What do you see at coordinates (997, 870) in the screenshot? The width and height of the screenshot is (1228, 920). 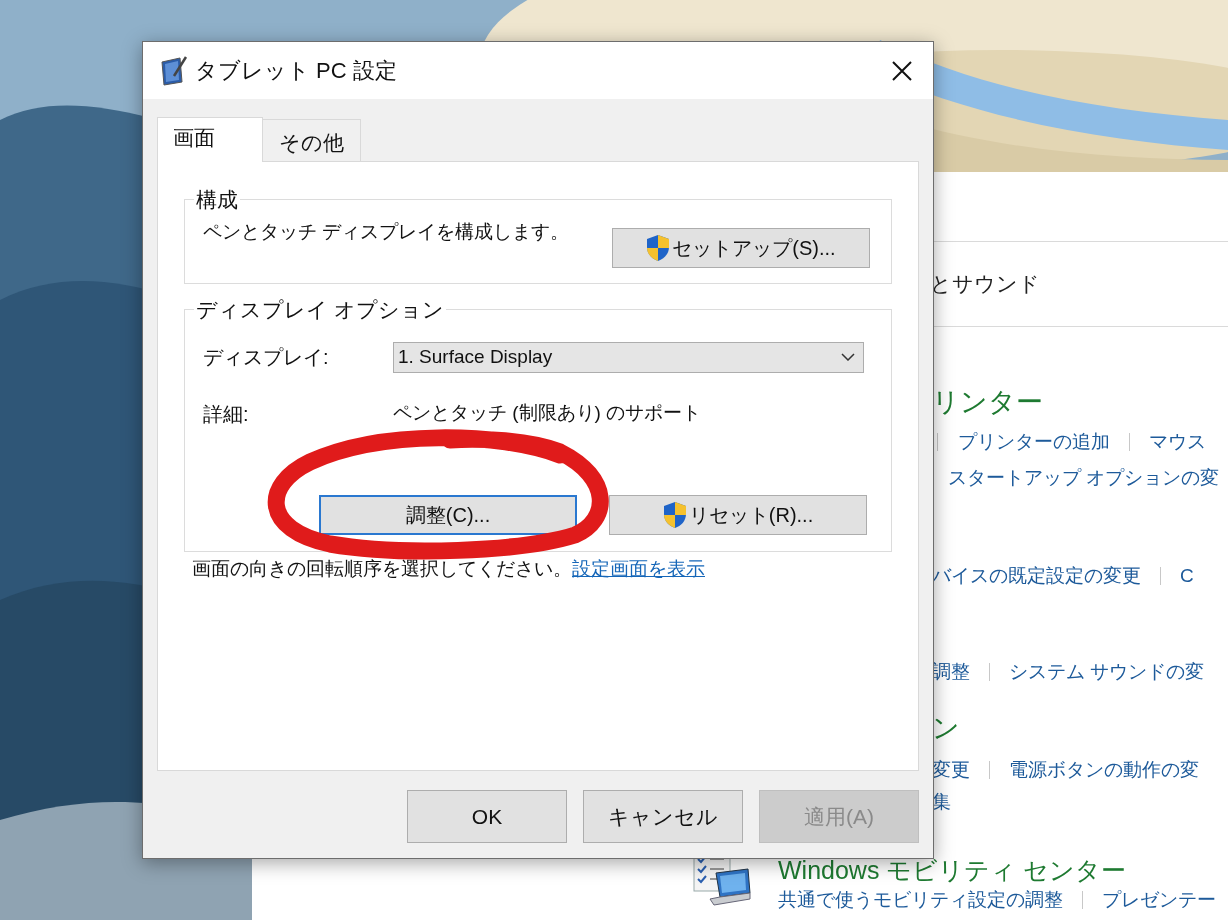 I see `category-heading: Windows モビリティ センター` at bounding box center [997, 870].